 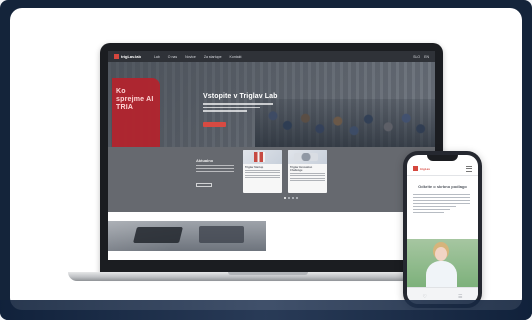 What do you see at coordinates (236, 57) in the screenshot?
I see `nav-item-contact: Kontakt` at bounding box center [236, 57].